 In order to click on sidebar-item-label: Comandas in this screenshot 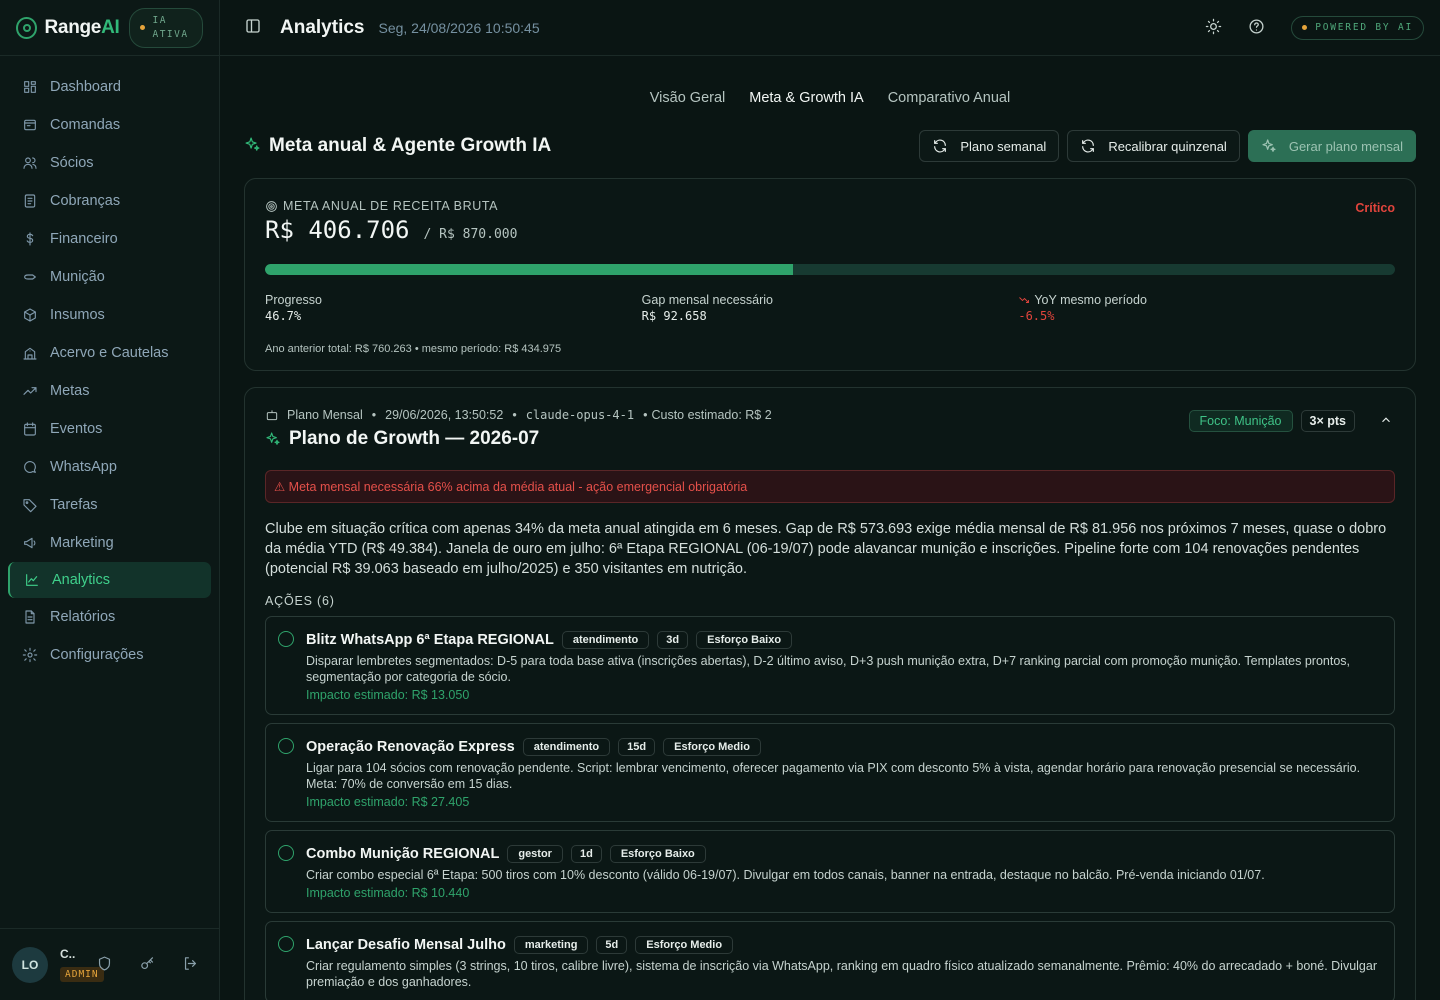, I will do `click(85, 125)`.